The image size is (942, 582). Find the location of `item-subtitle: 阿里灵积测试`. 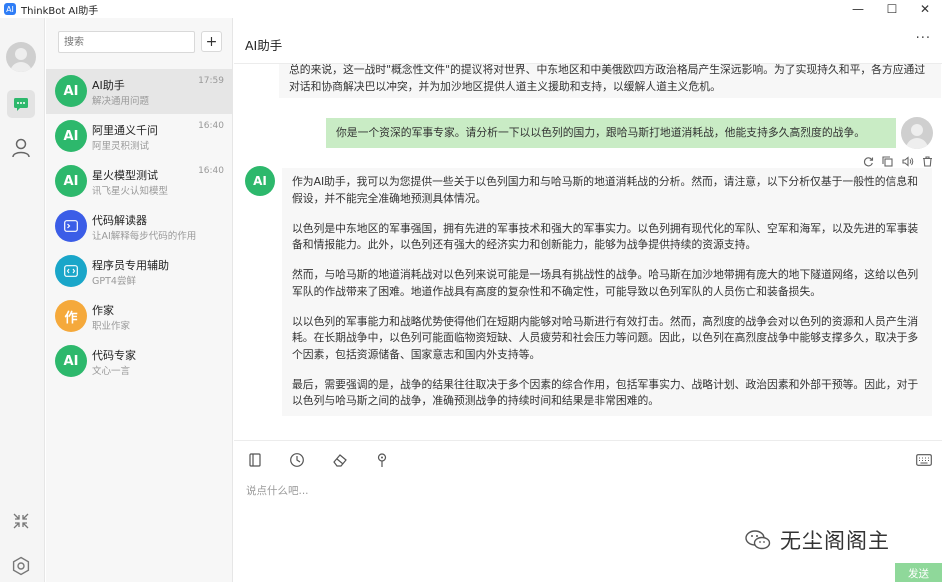

item-subtitle: 阿里灵积测试 is located at coordinates (121, 146).